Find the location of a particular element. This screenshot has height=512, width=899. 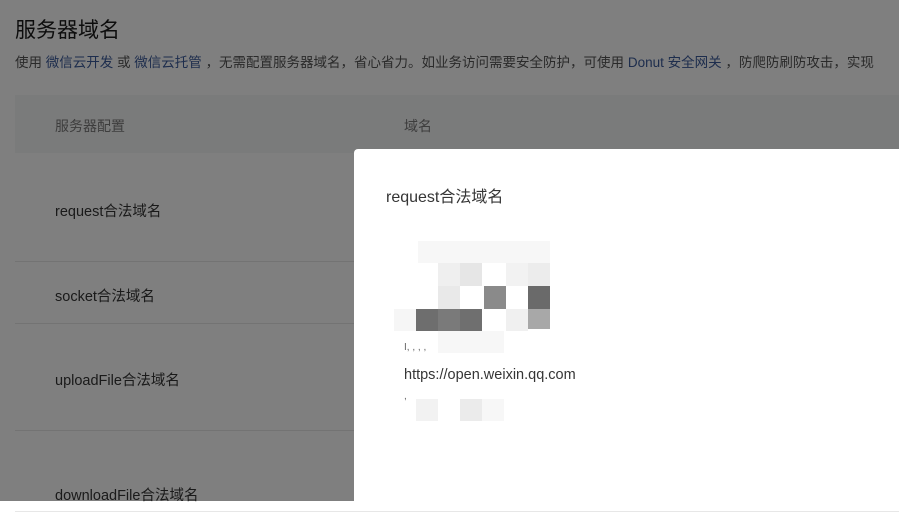

domain-entry: https://open.weixin.qq.com is located at coordinates (490, 375).